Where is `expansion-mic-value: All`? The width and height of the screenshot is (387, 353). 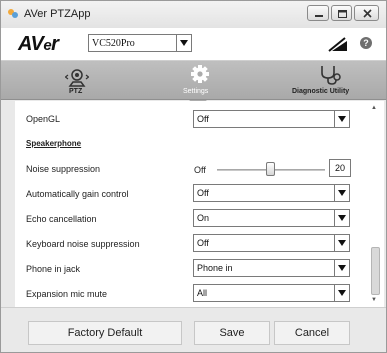
expansion-mic-value: All is located at coordinates (202, 293).